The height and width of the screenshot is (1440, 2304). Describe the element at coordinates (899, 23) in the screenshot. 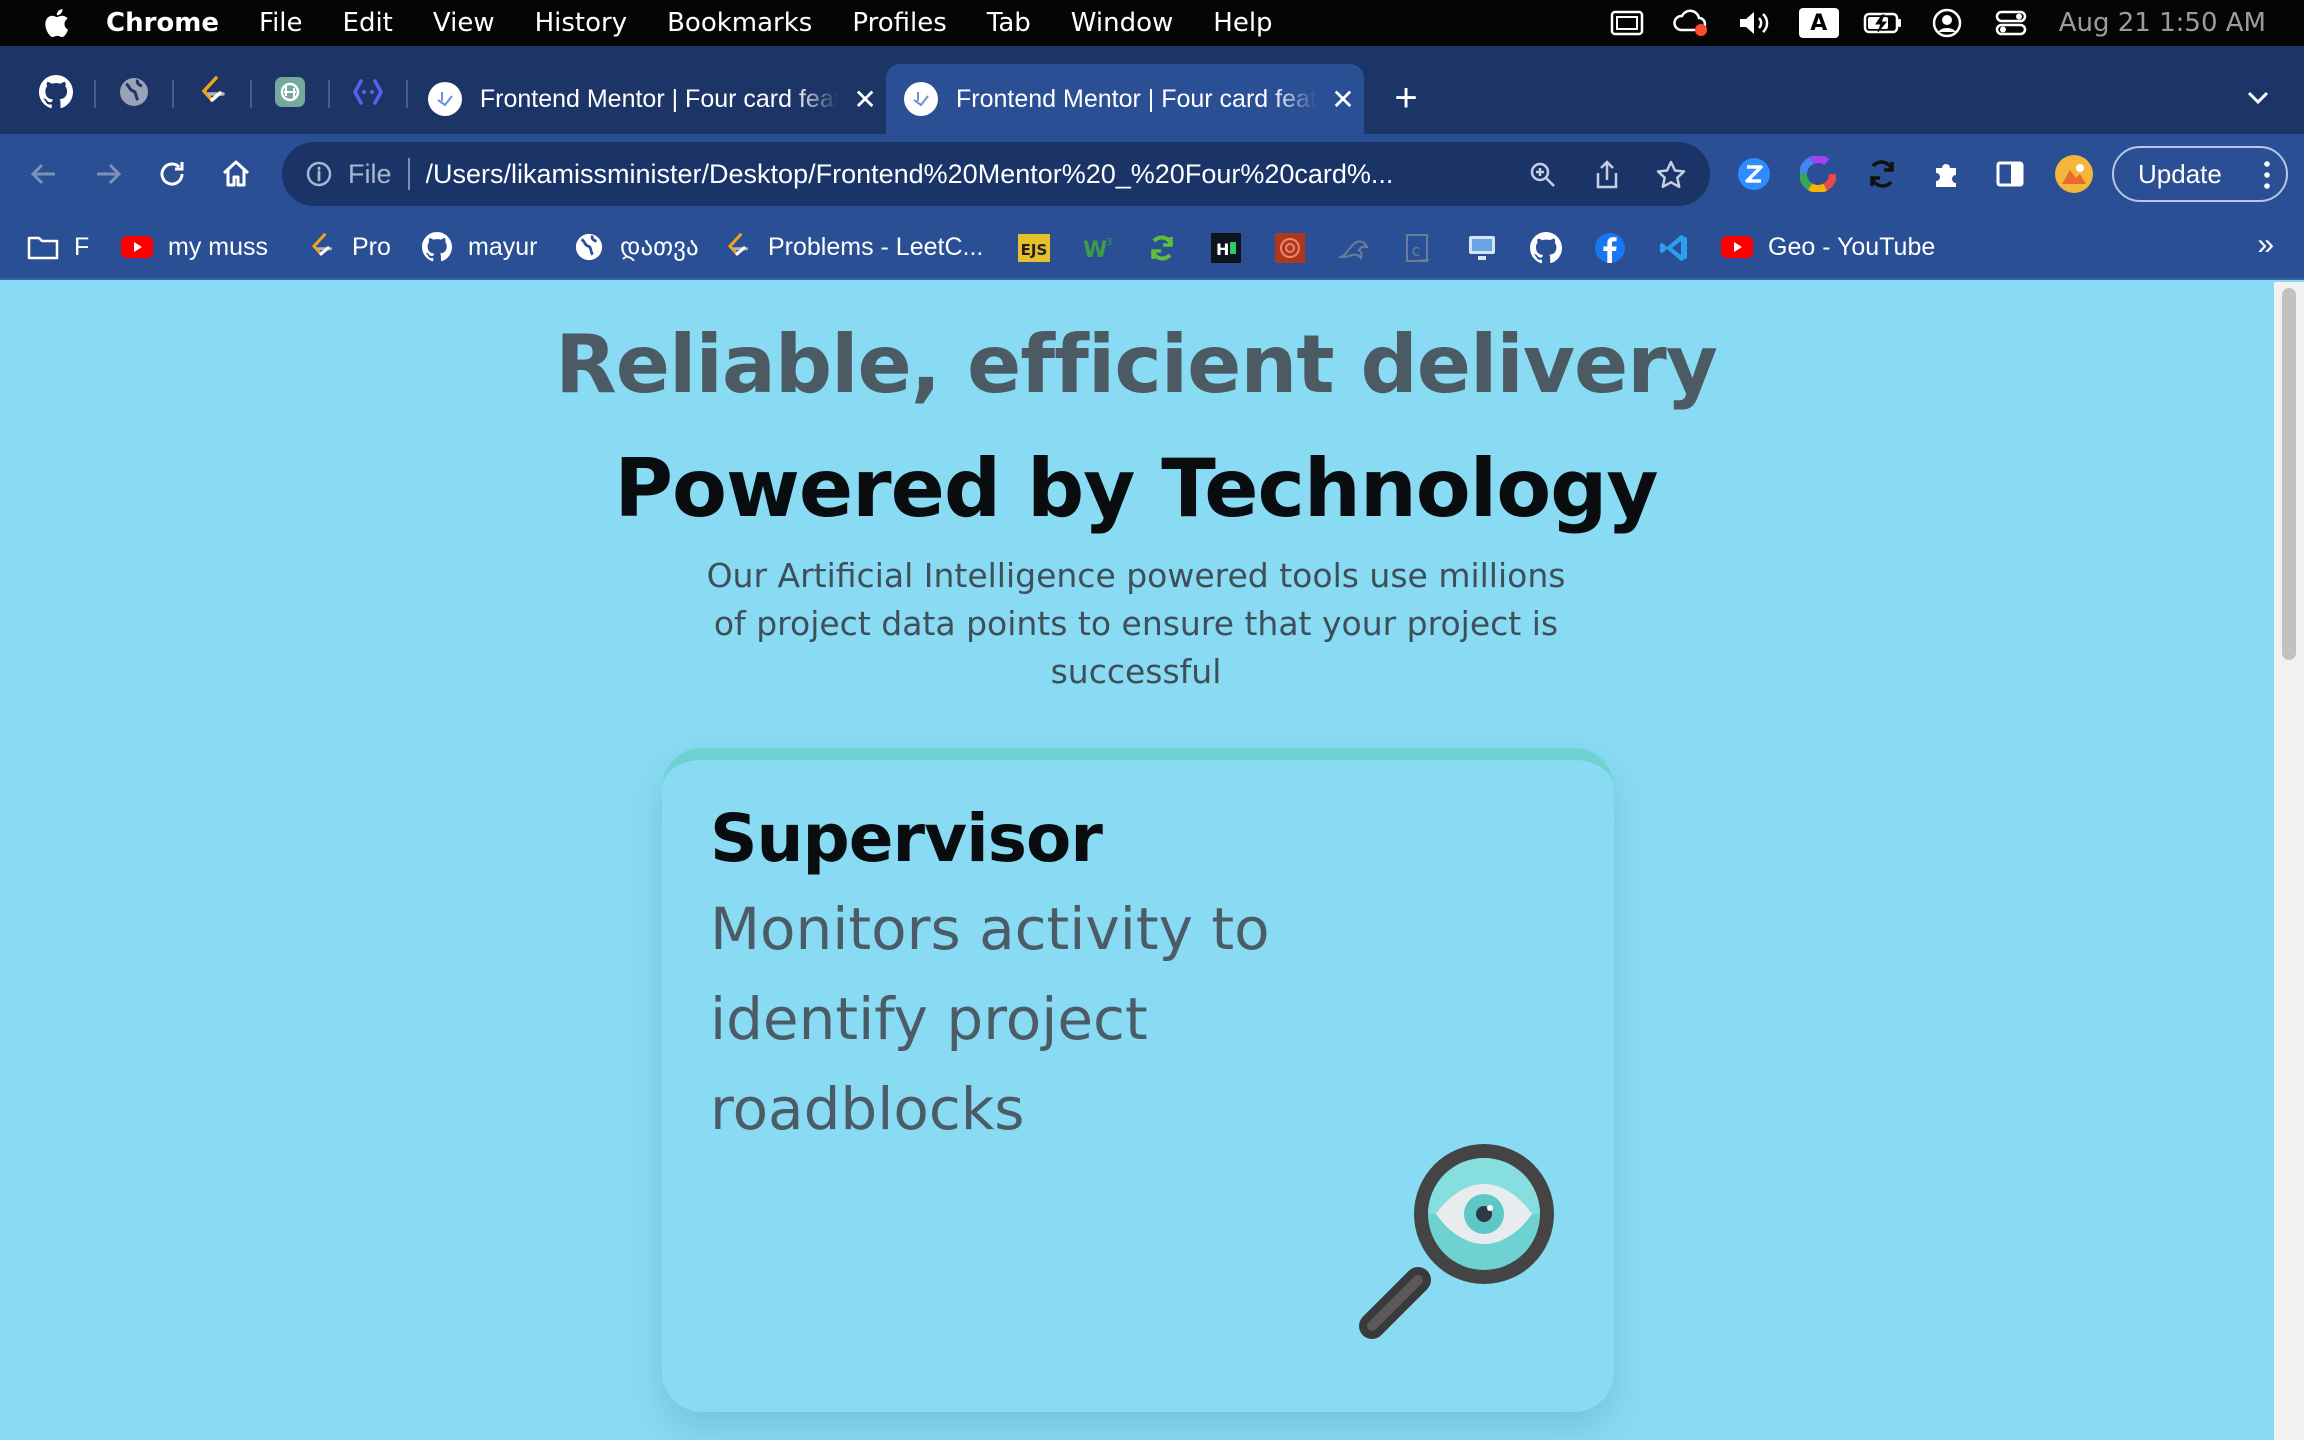

I see `menu-profiles: Profiles` at that location.